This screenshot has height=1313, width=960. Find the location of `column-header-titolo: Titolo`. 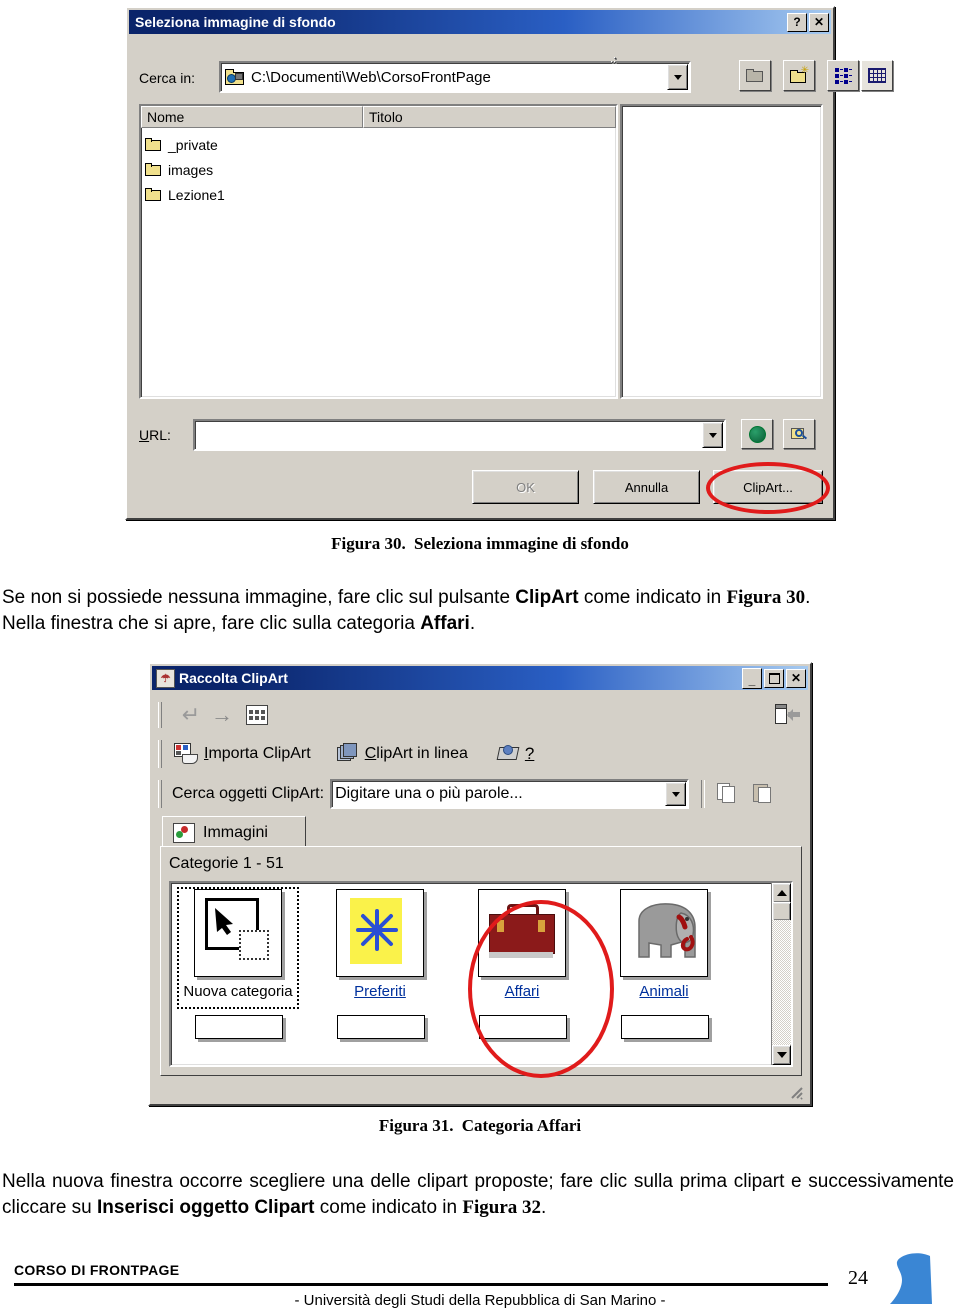

column-header-titolo: Titolo is located at coordinates (489, 117).